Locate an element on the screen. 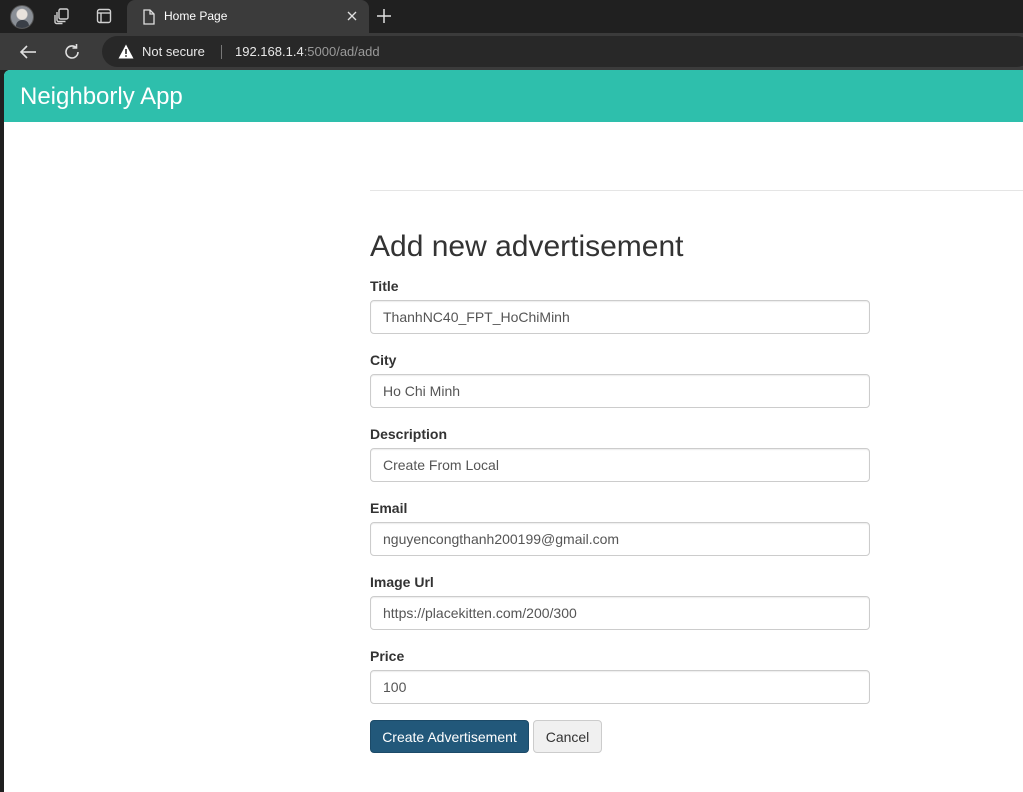  browser-tab: Home Page is located at coordinates (248, 16).